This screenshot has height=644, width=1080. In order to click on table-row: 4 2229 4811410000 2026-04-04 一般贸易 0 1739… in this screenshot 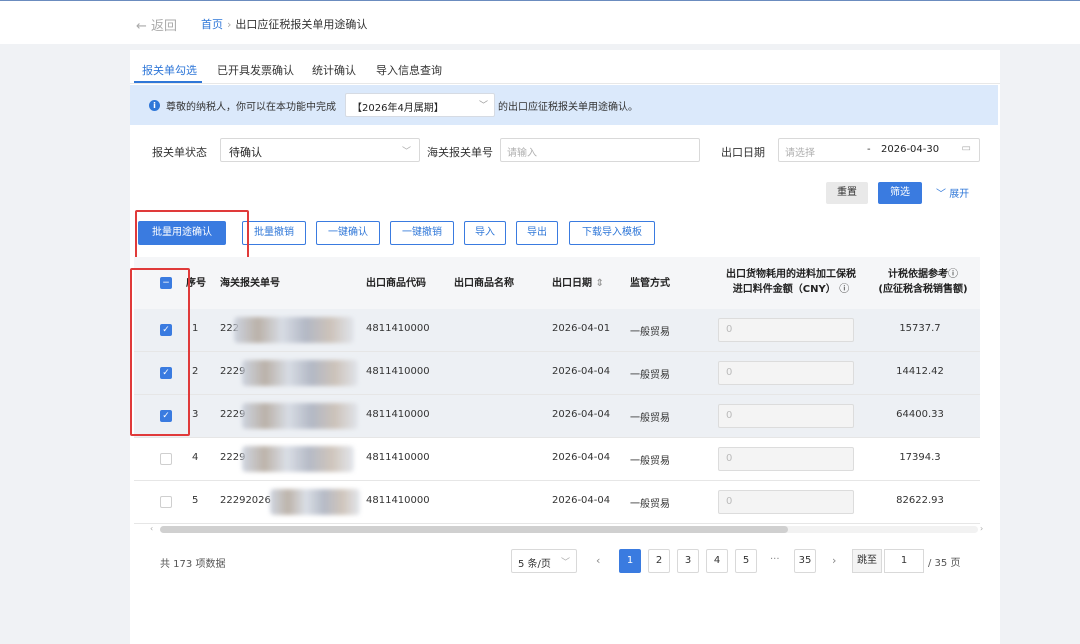, I will do `click(557, 459)`.